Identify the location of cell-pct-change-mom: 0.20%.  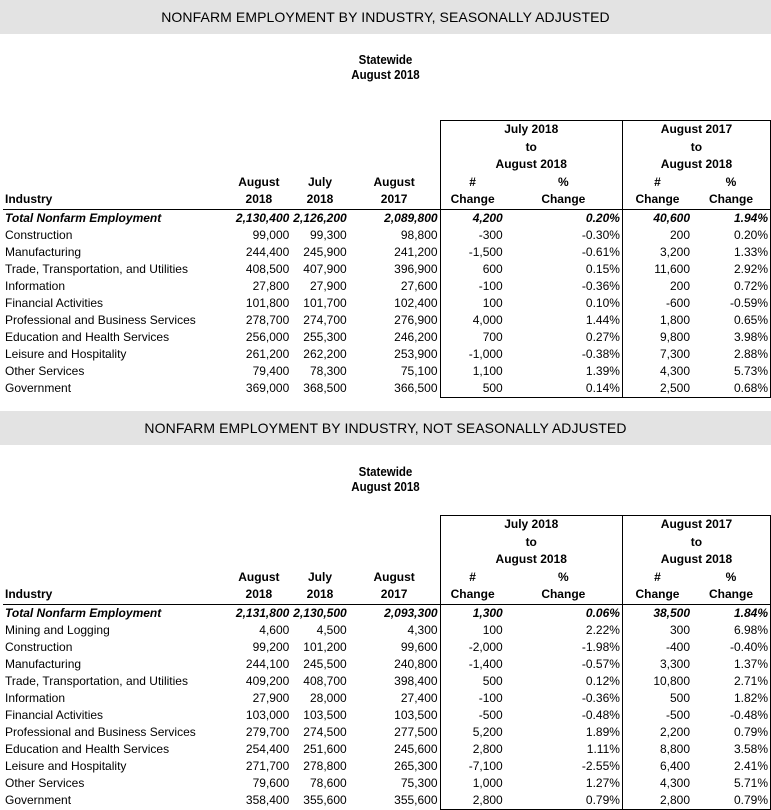
(563, 217).